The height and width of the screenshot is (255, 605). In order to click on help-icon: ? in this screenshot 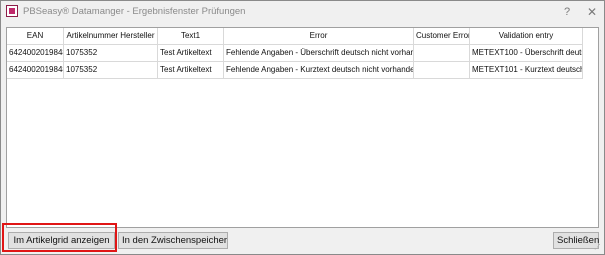, I will do `click(567, 12)`.